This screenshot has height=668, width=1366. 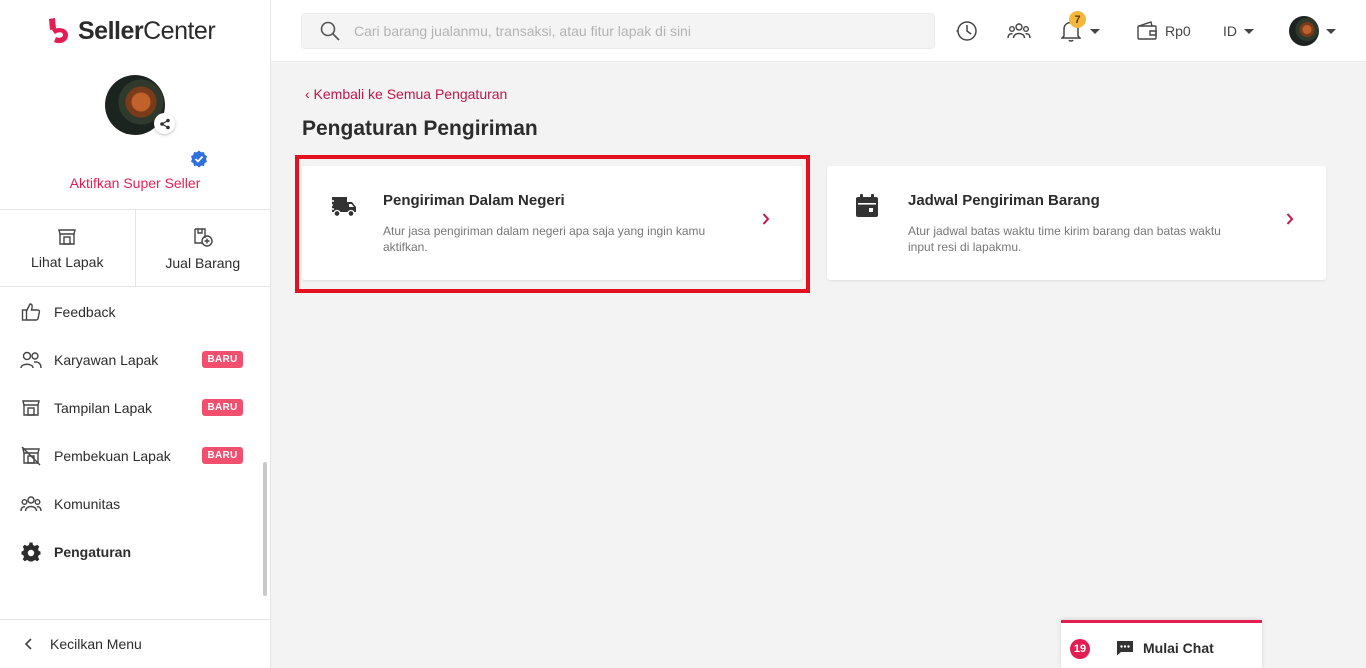 What do you see at coordinates (1077, 19) in the screenshot?
I see `notification-count-badge: 7` at bounding box center [1077, 19].